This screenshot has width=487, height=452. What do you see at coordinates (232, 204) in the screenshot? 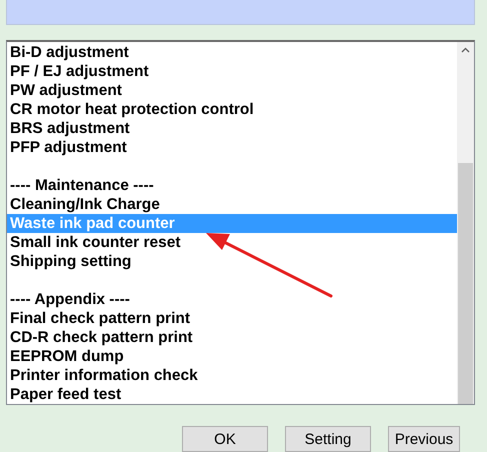
I see `list-item: Cleaning/Ink Charge` at bounding box center [232, 204].